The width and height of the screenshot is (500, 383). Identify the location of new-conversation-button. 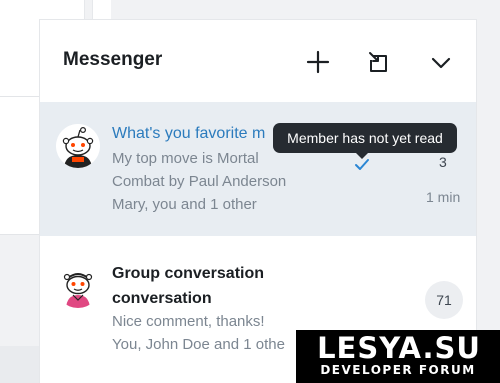
(318, 62).